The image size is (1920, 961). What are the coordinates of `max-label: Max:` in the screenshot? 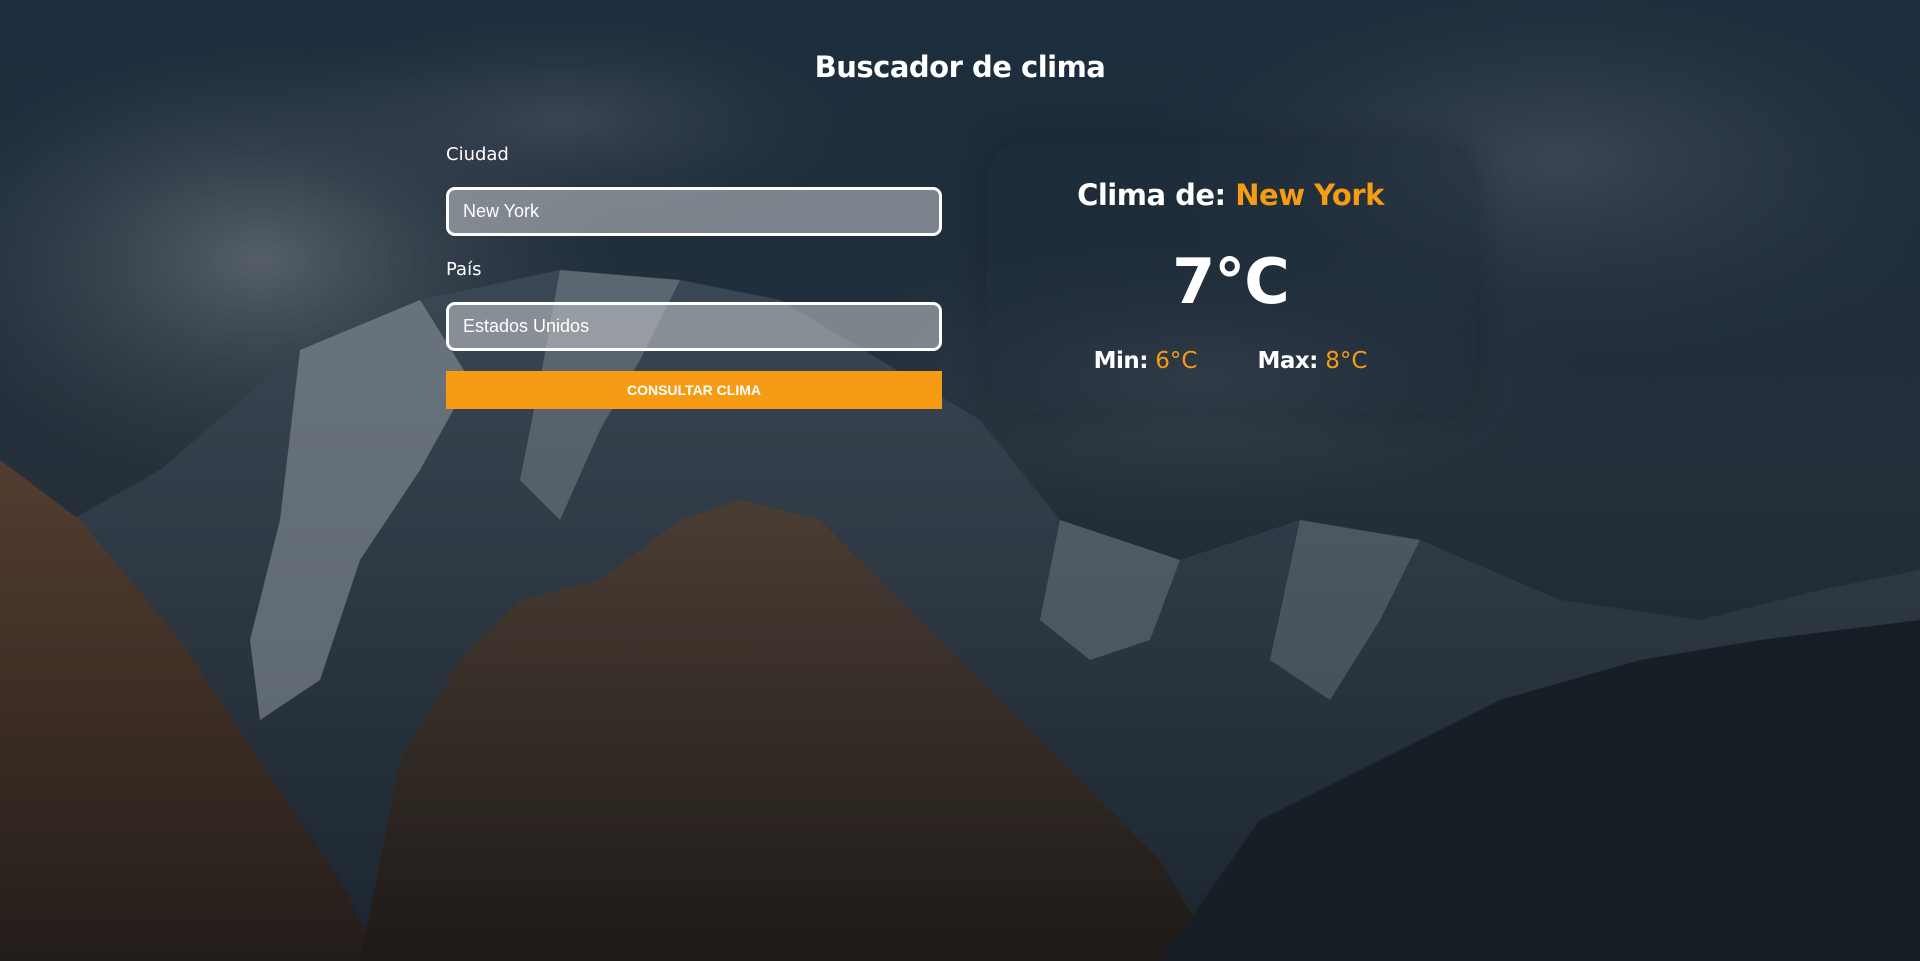 It's located at (1287, 361).